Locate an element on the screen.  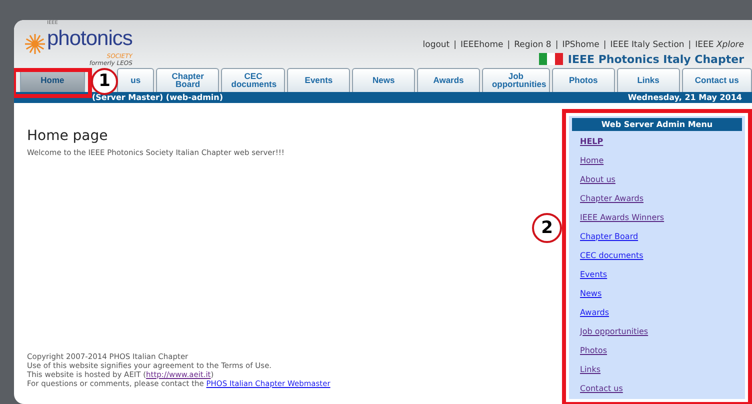
menu-link: About us is located at coordinates (598, 179).